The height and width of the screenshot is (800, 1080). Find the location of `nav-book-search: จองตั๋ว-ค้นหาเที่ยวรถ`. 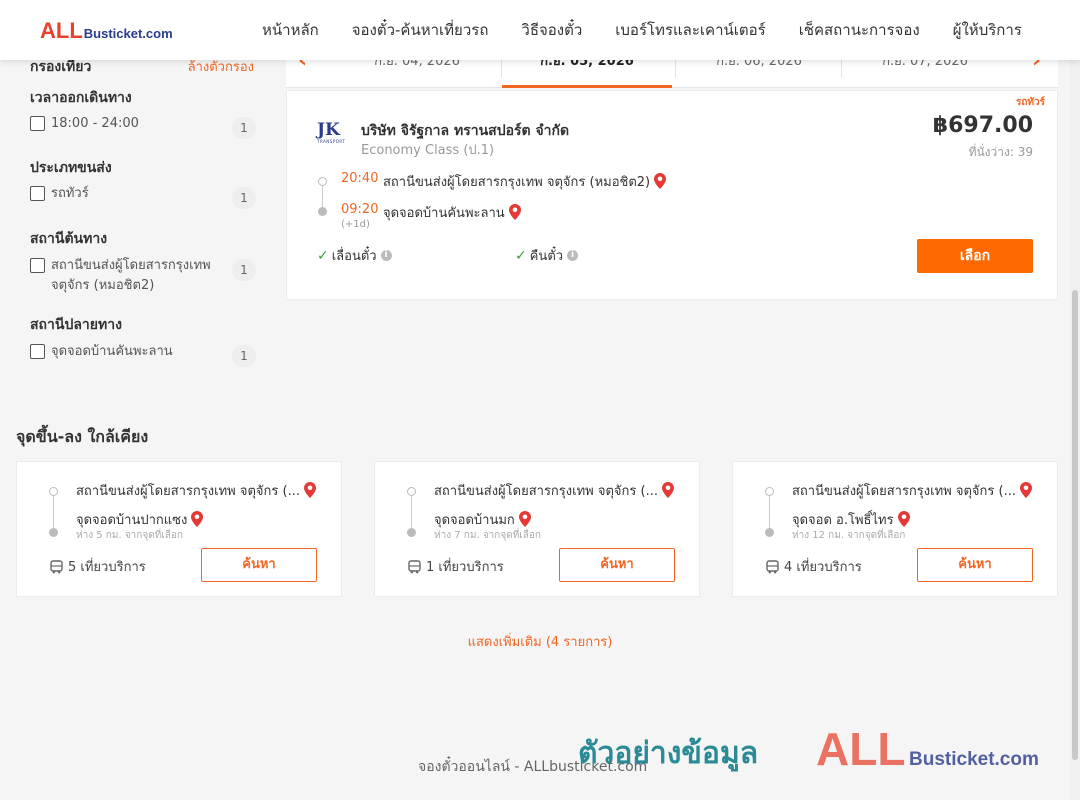

nav-book-search: จองตั๋ว-ค้นหาเที่ยวรถ is located at coordinates (420, 30).